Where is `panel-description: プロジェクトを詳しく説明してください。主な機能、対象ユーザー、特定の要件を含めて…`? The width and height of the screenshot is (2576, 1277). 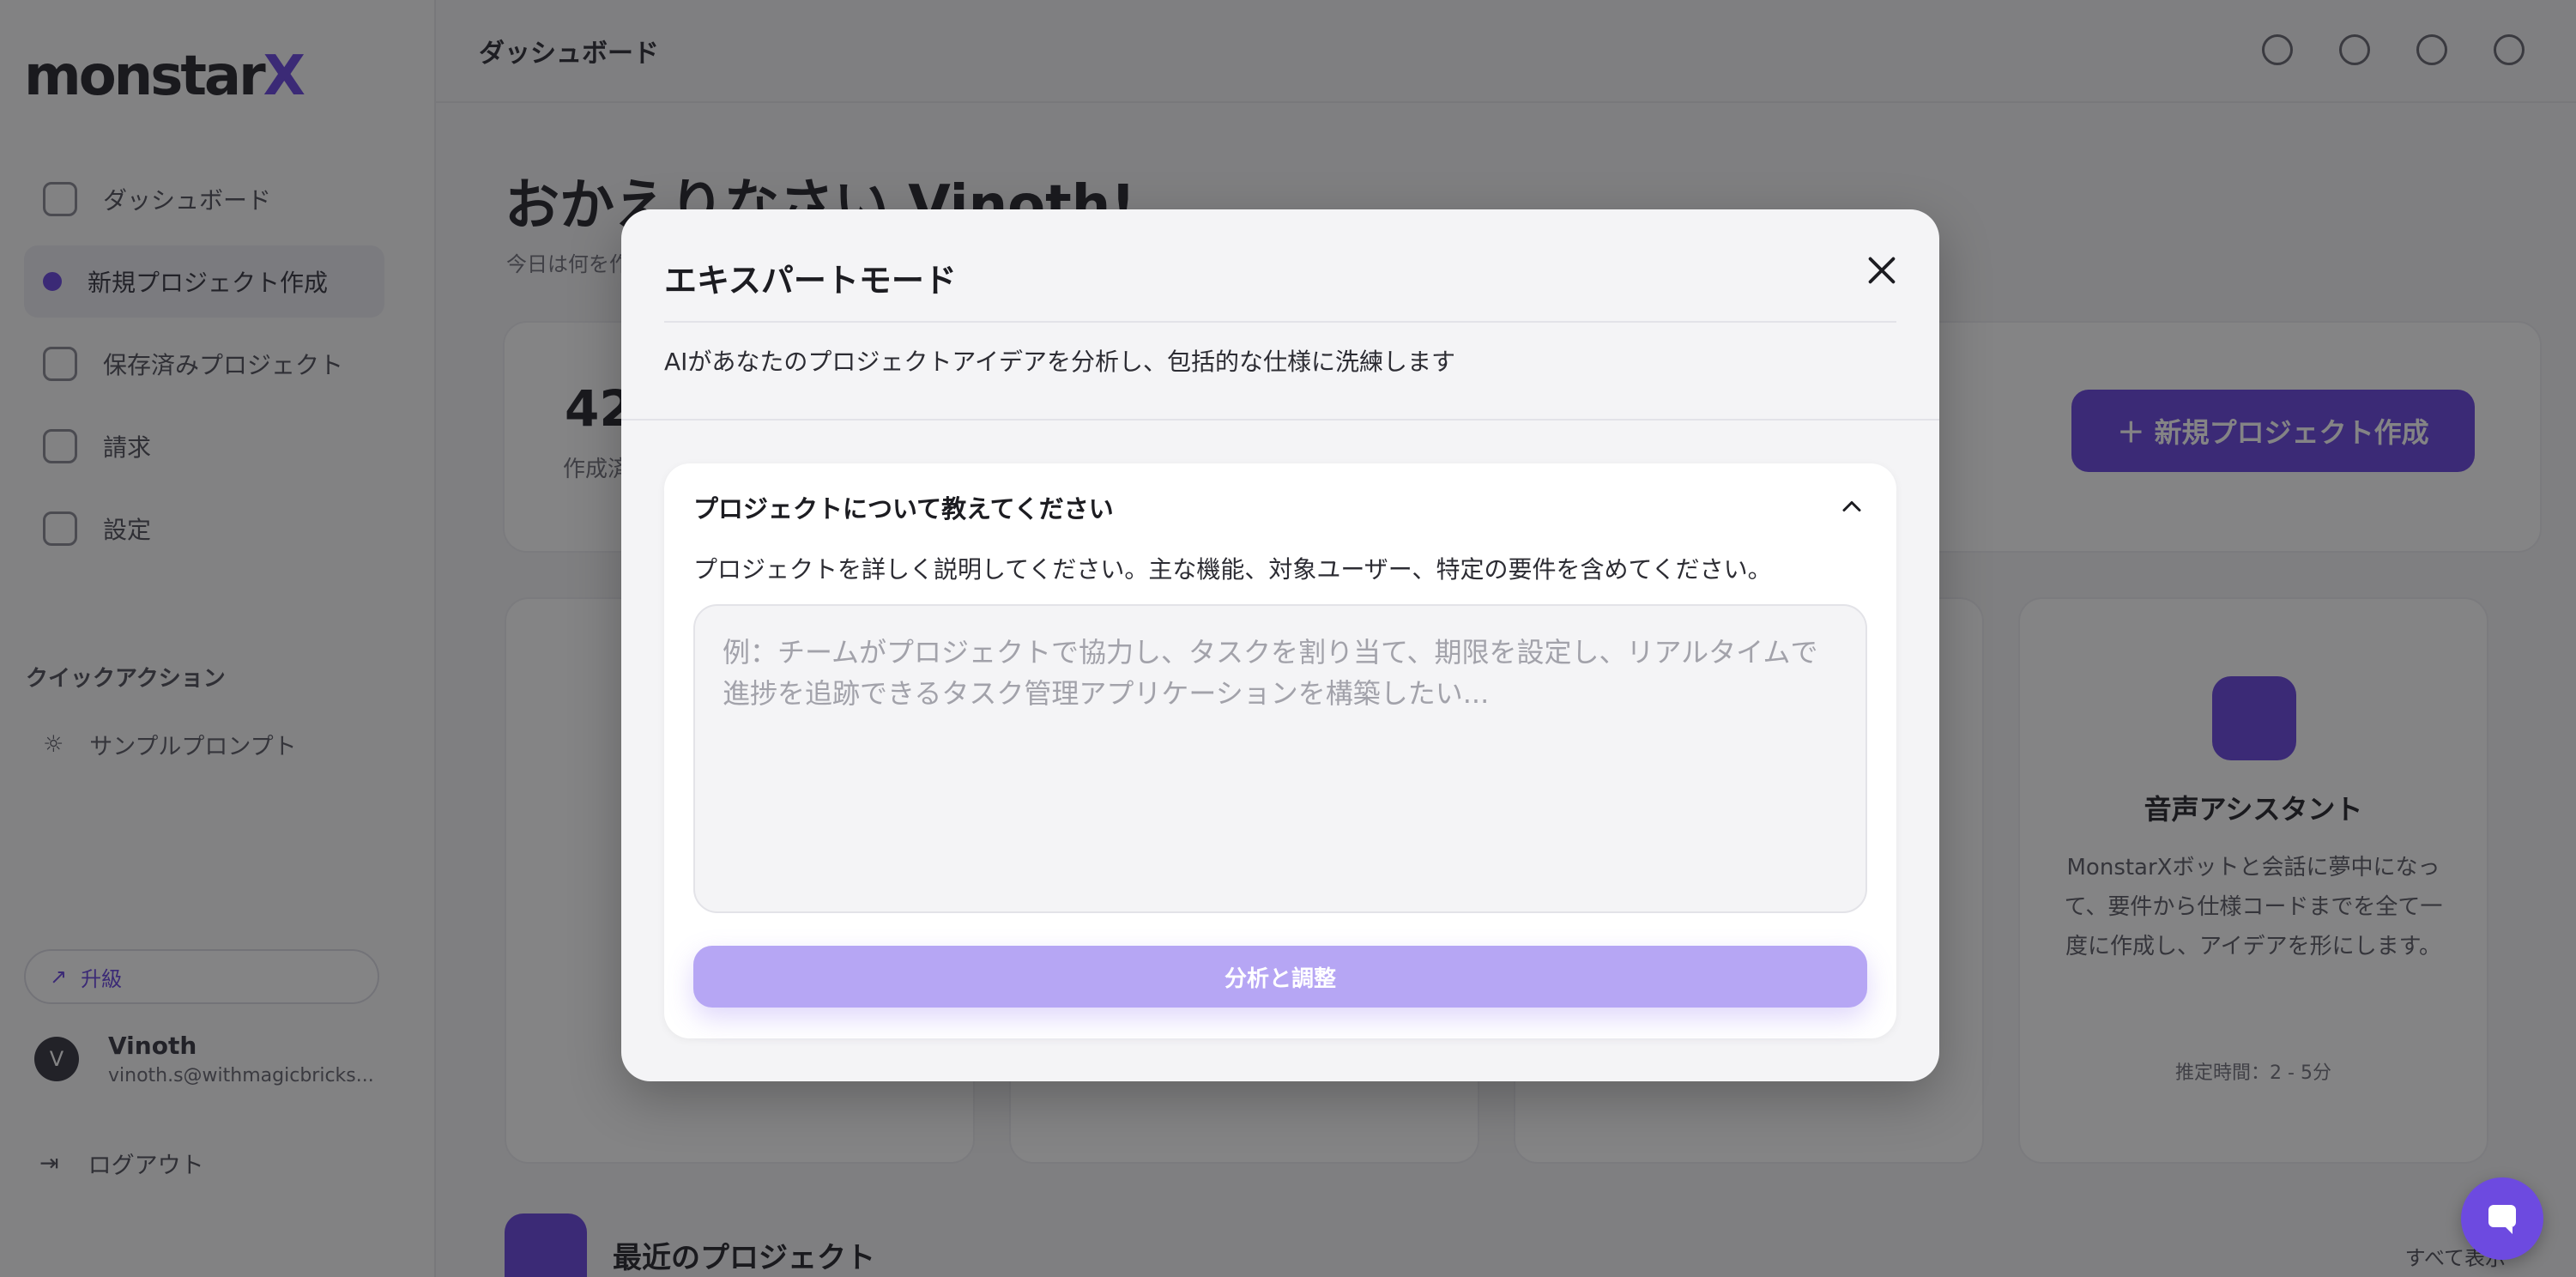 panel-description: プロジェクトを詳しく説明してください。主な機能、対象ユーザー、特定の要件を含めて… is located at coordinates (1232, 569).